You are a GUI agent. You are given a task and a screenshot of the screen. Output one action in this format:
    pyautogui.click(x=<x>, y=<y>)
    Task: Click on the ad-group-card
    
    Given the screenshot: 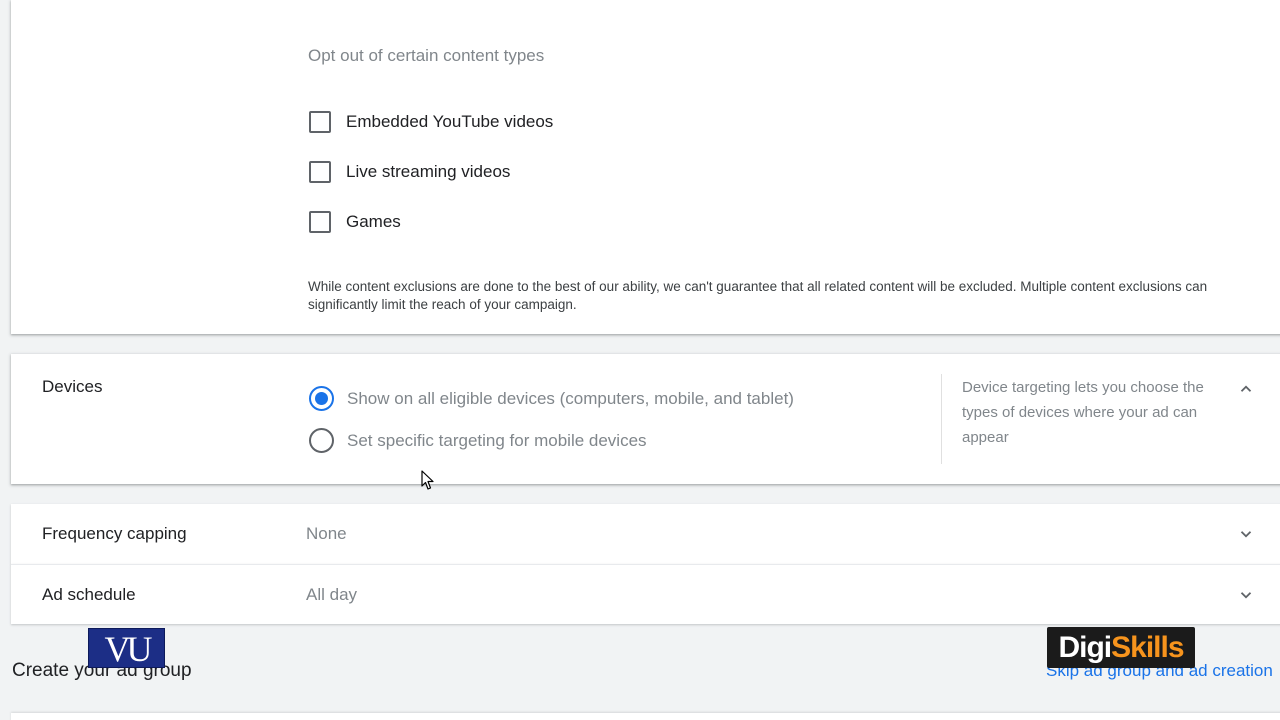 What is the action you would take?
    pyautogui.click(x=645, y=716)
    